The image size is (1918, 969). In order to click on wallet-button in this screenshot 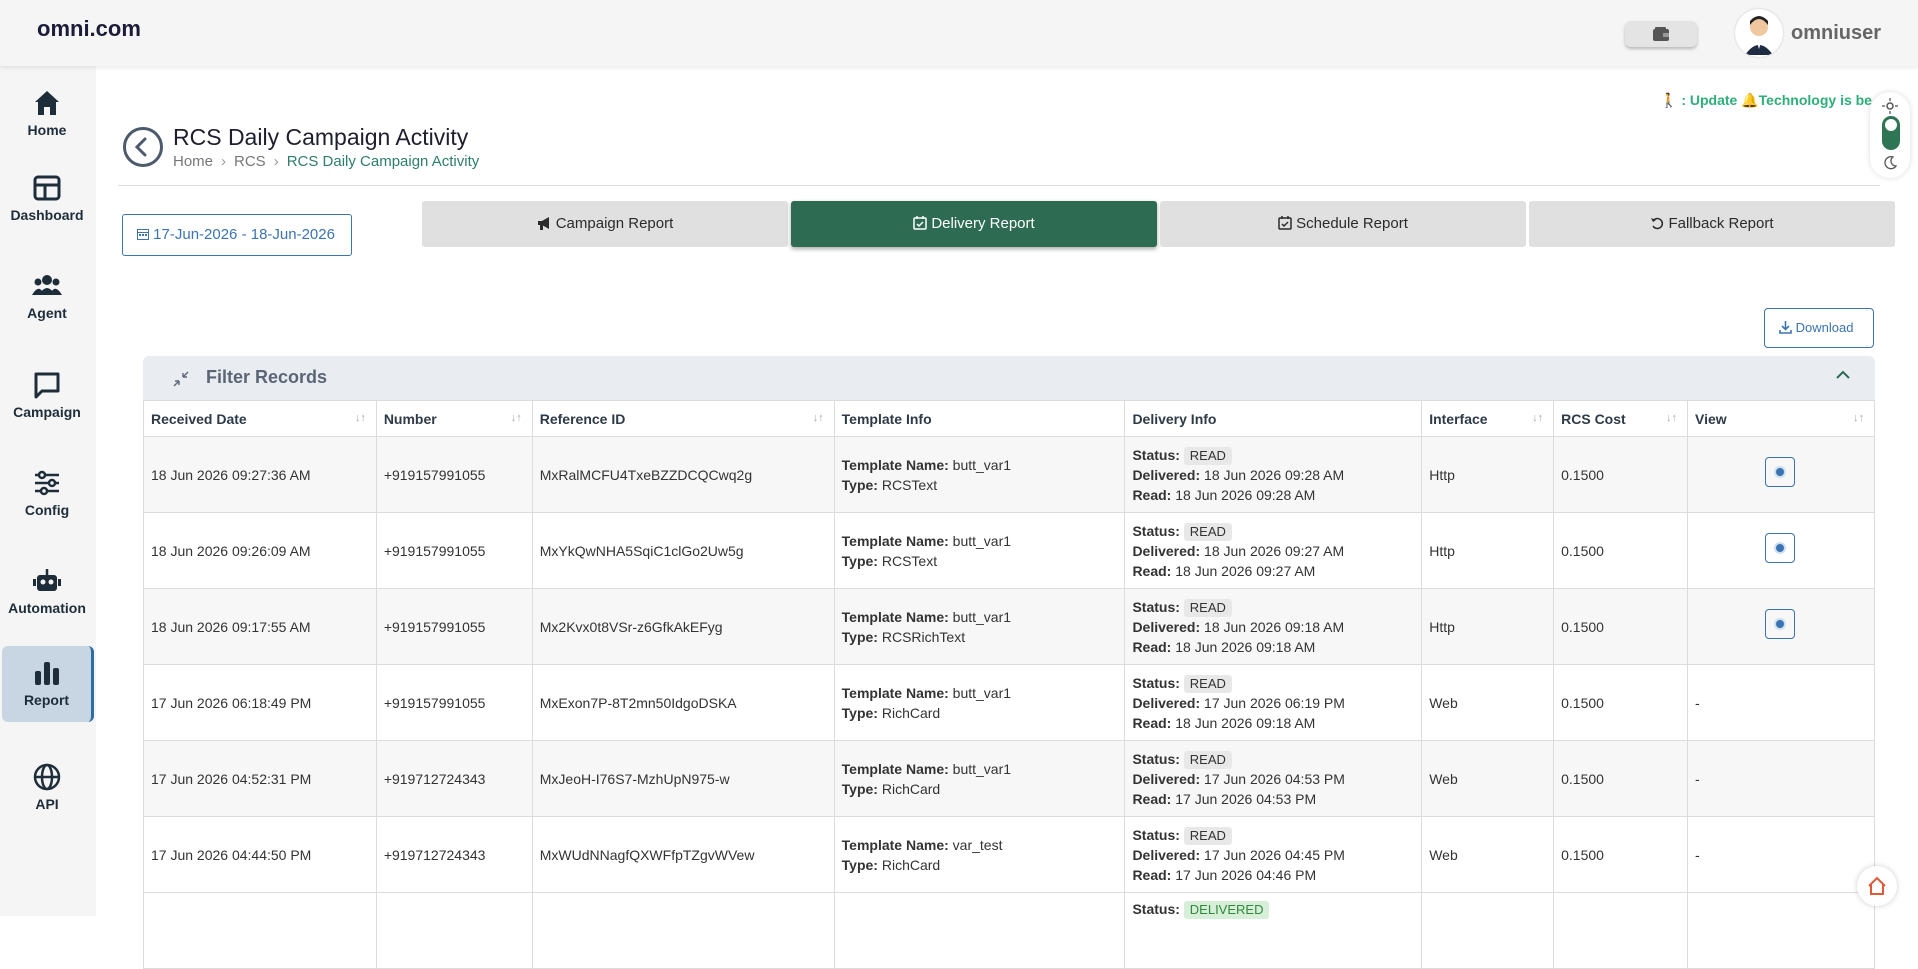, I will do `click(1661, 34)`.